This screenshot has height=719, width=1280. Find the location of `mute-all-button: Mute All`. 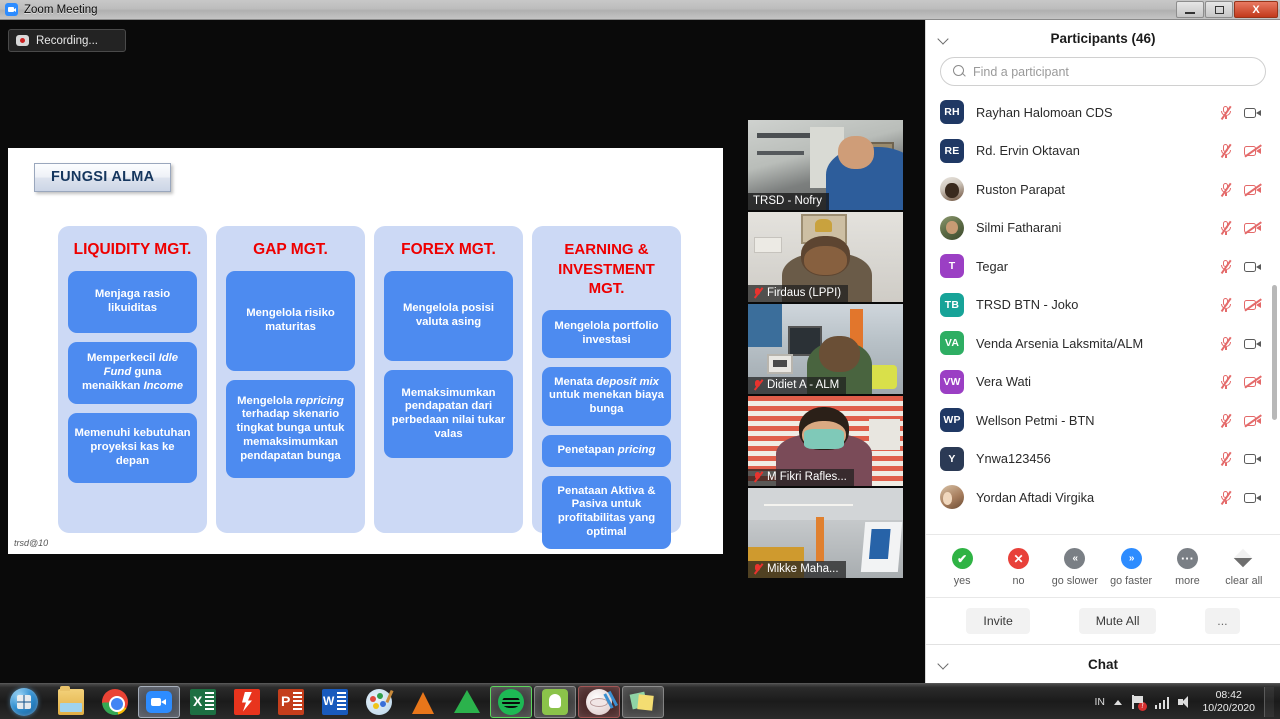

mute-all-button: Mute All is located at coordinates (1117, 621).